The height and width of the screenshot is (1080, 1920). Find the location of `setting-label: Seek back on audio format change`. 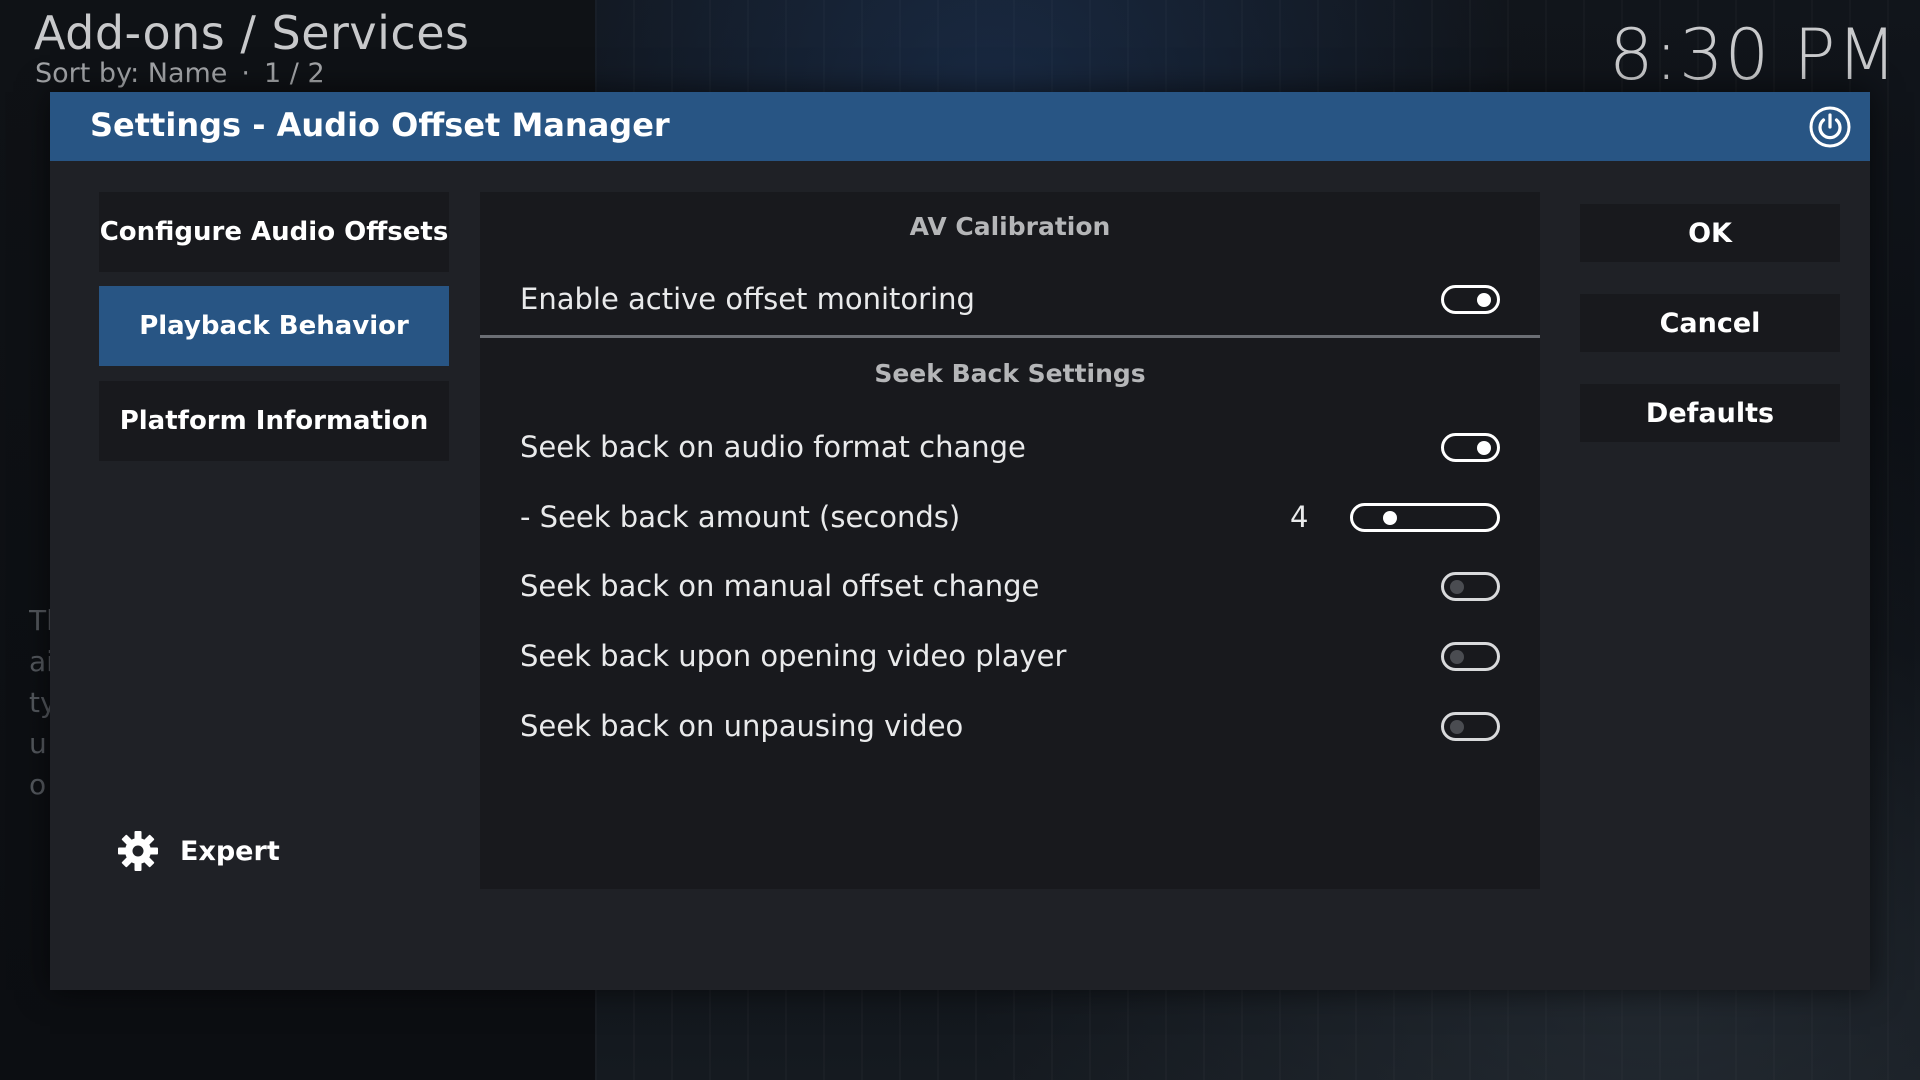

setting-label: Seek back on audio format change is located at coordinates (773, 447).